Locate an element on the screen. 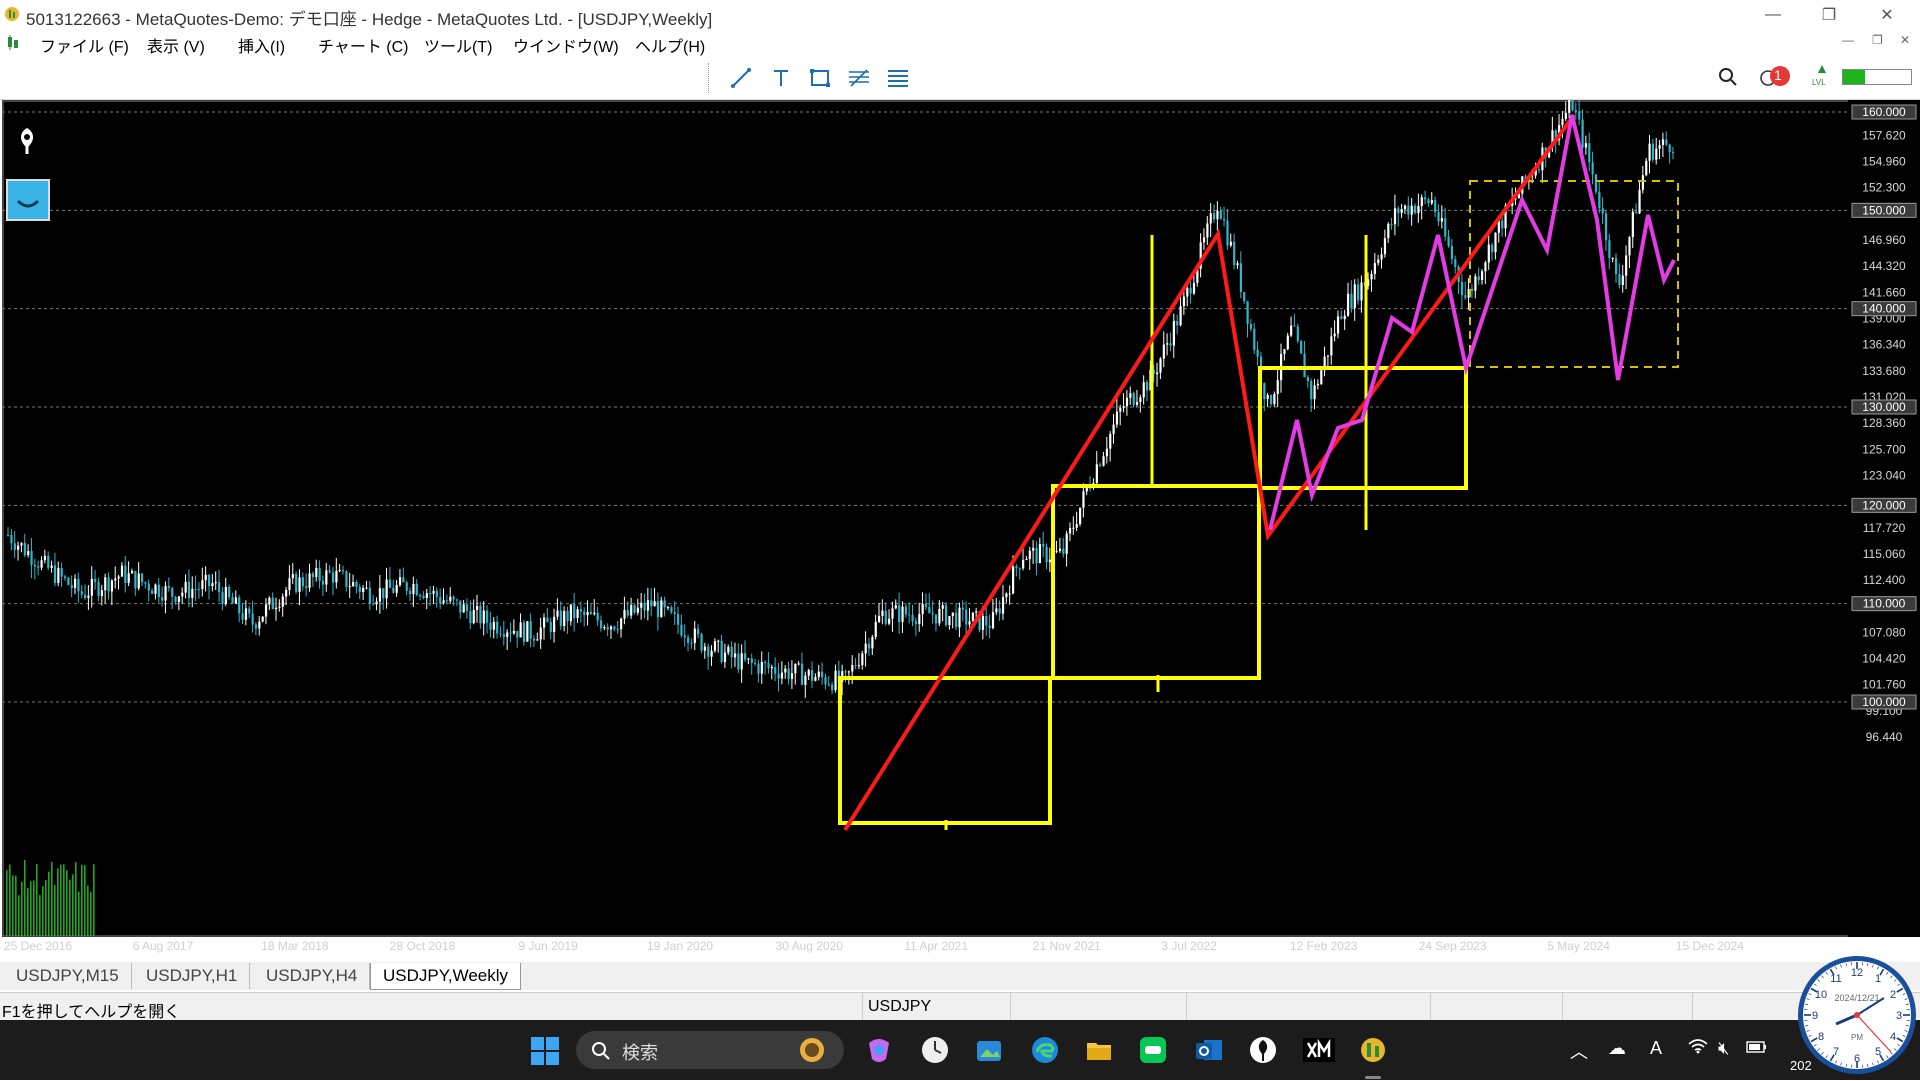 The image size is (1920, 1081). mdi-restore-button: ❐ is located at coordinates (1877, 40).